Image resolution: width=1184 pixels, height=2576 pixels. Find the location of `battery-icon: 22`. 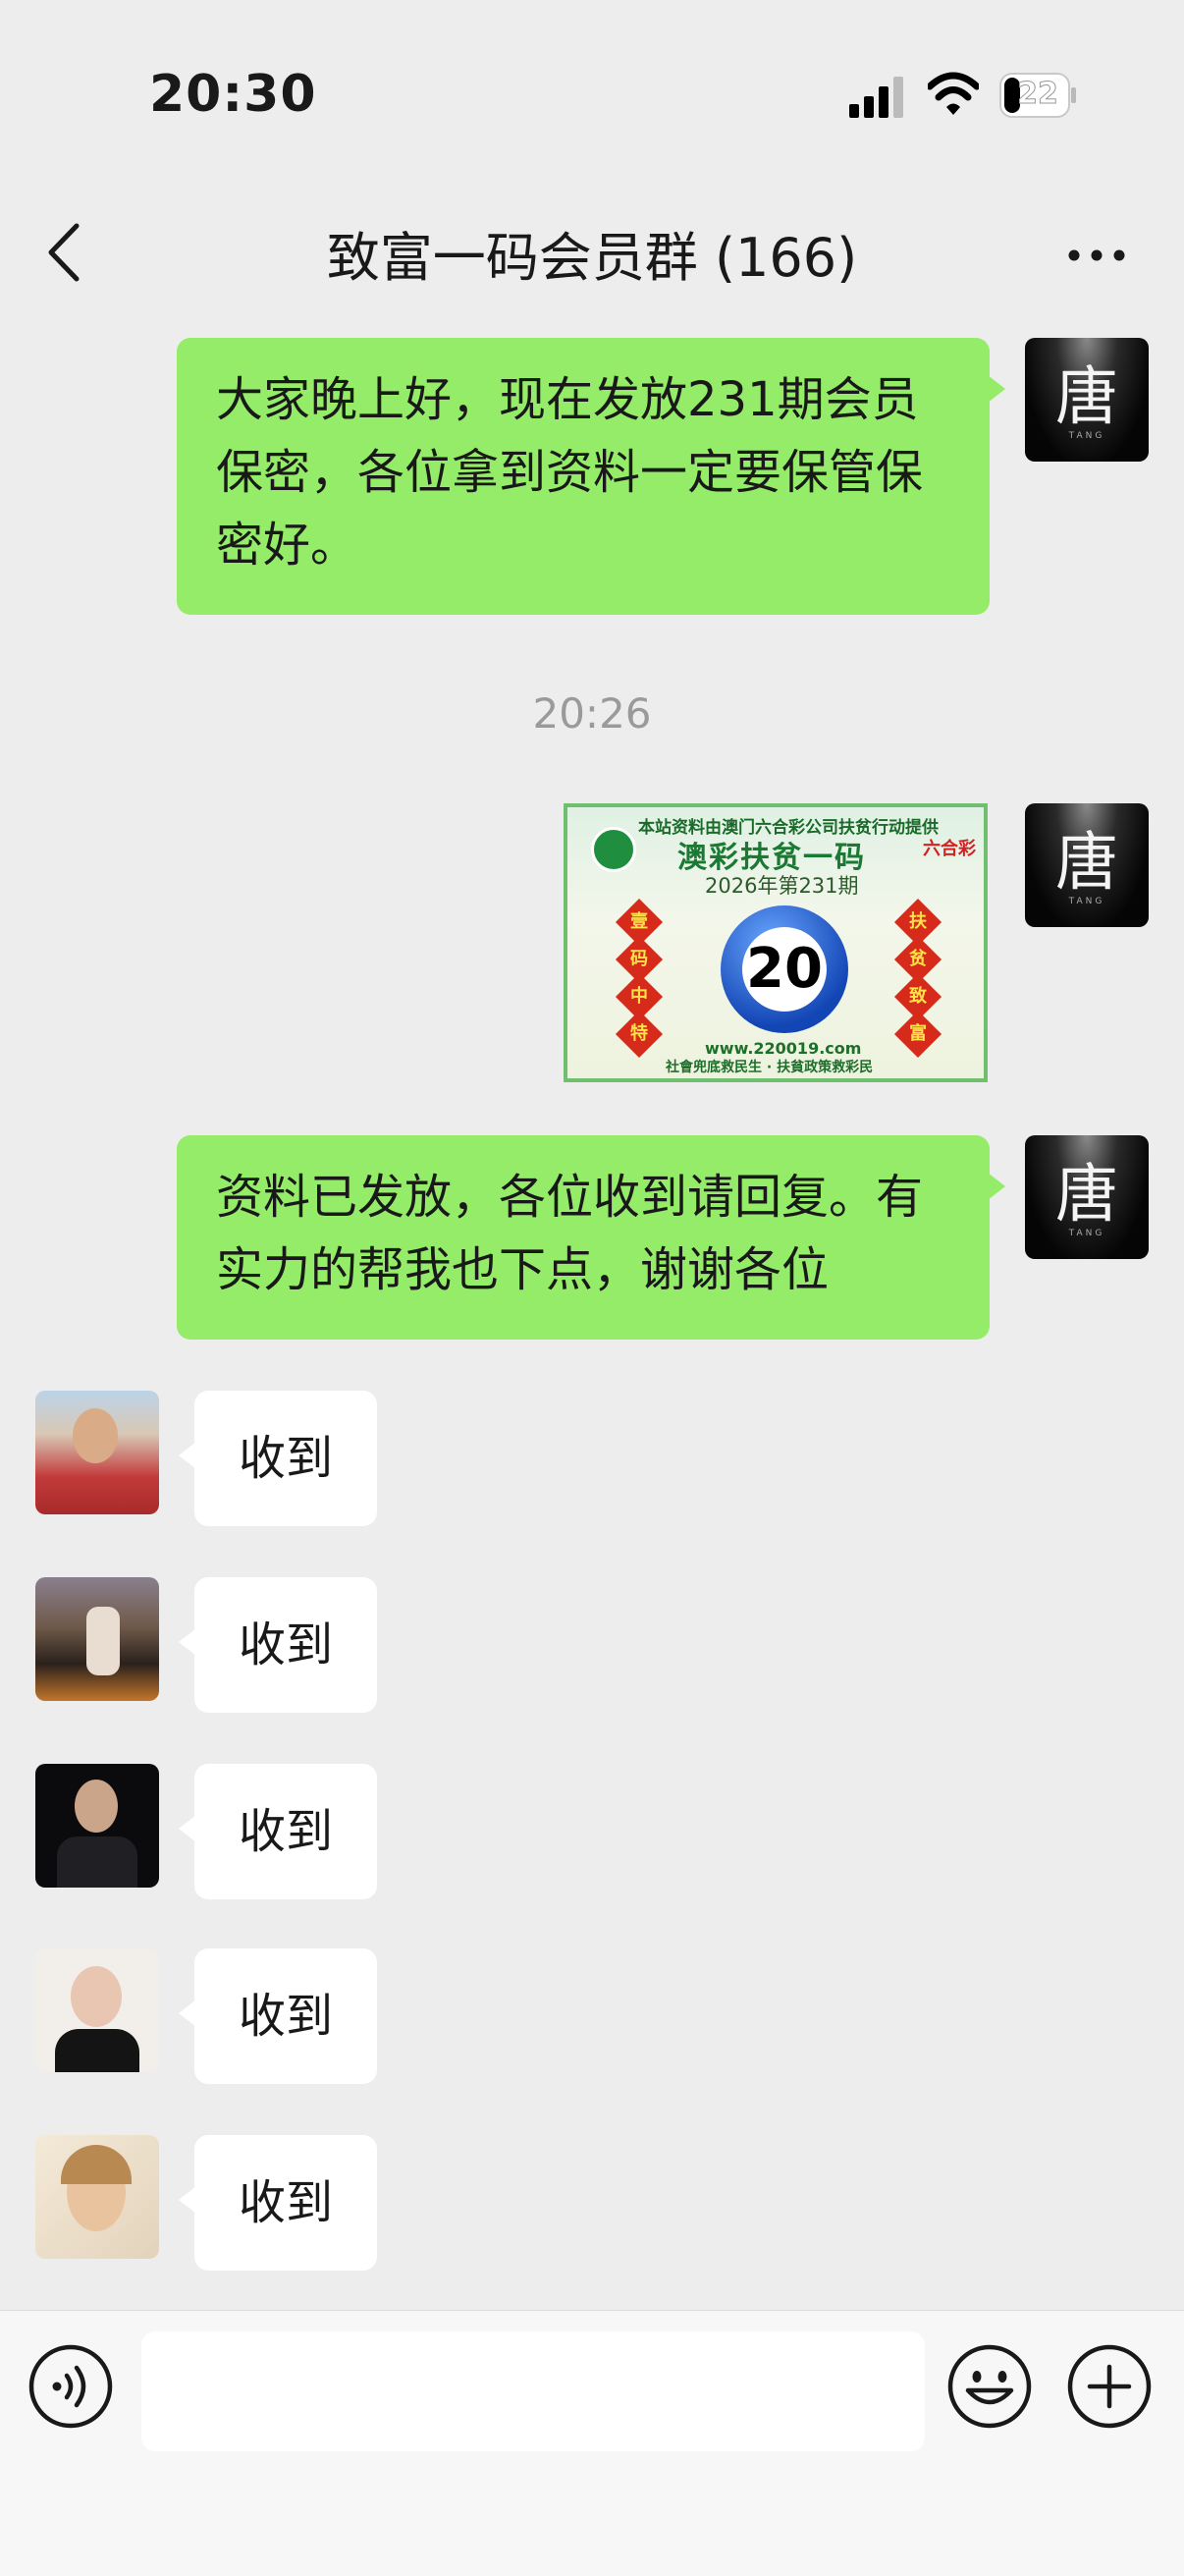

battery-icon: 22 is located at coordinates (1038, 95).